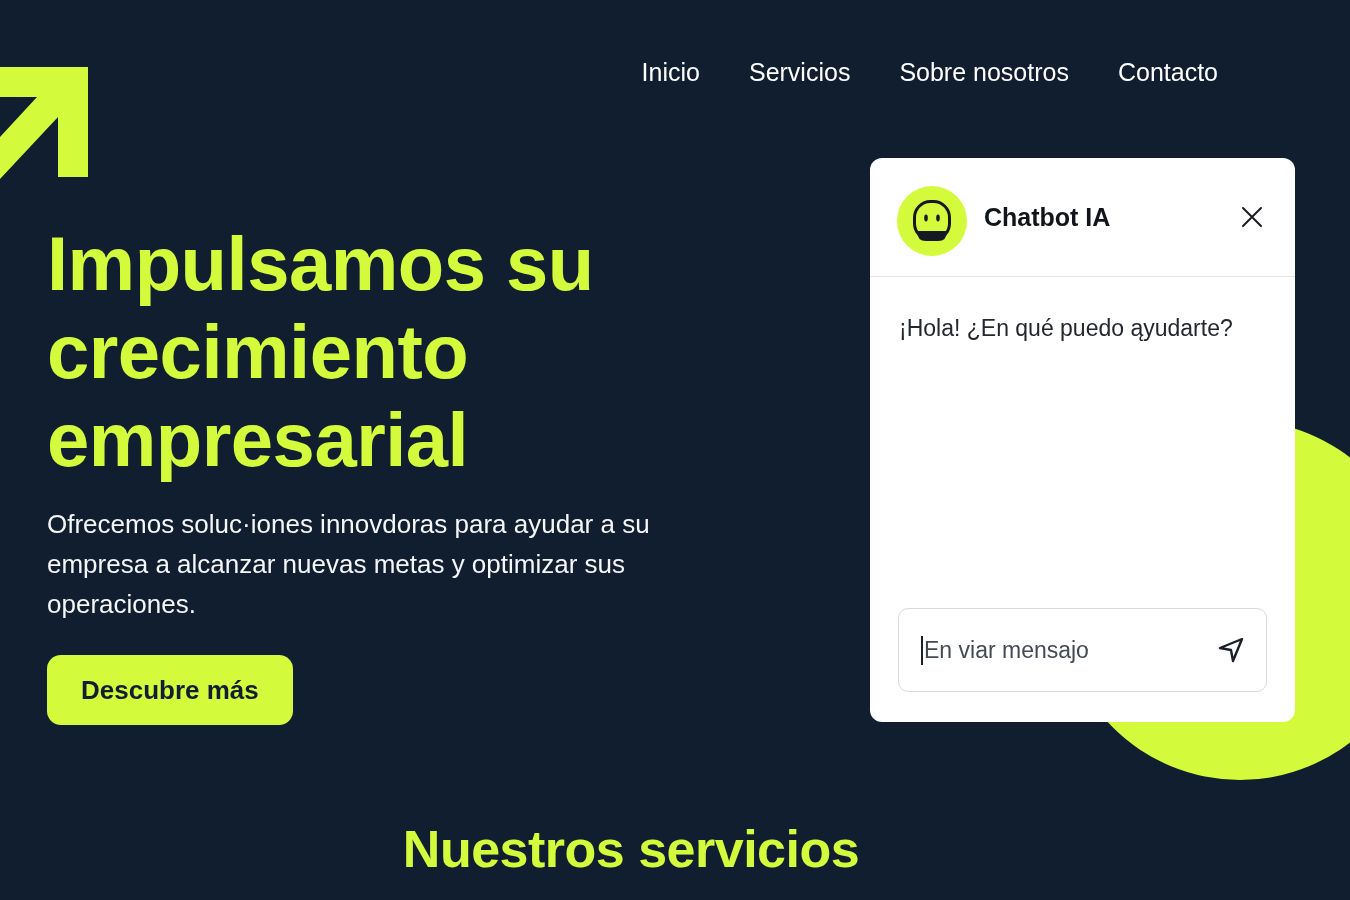 This screenshot has width=1350, height=900. I want to click on nav-link: Servicios, so click(799, 72).